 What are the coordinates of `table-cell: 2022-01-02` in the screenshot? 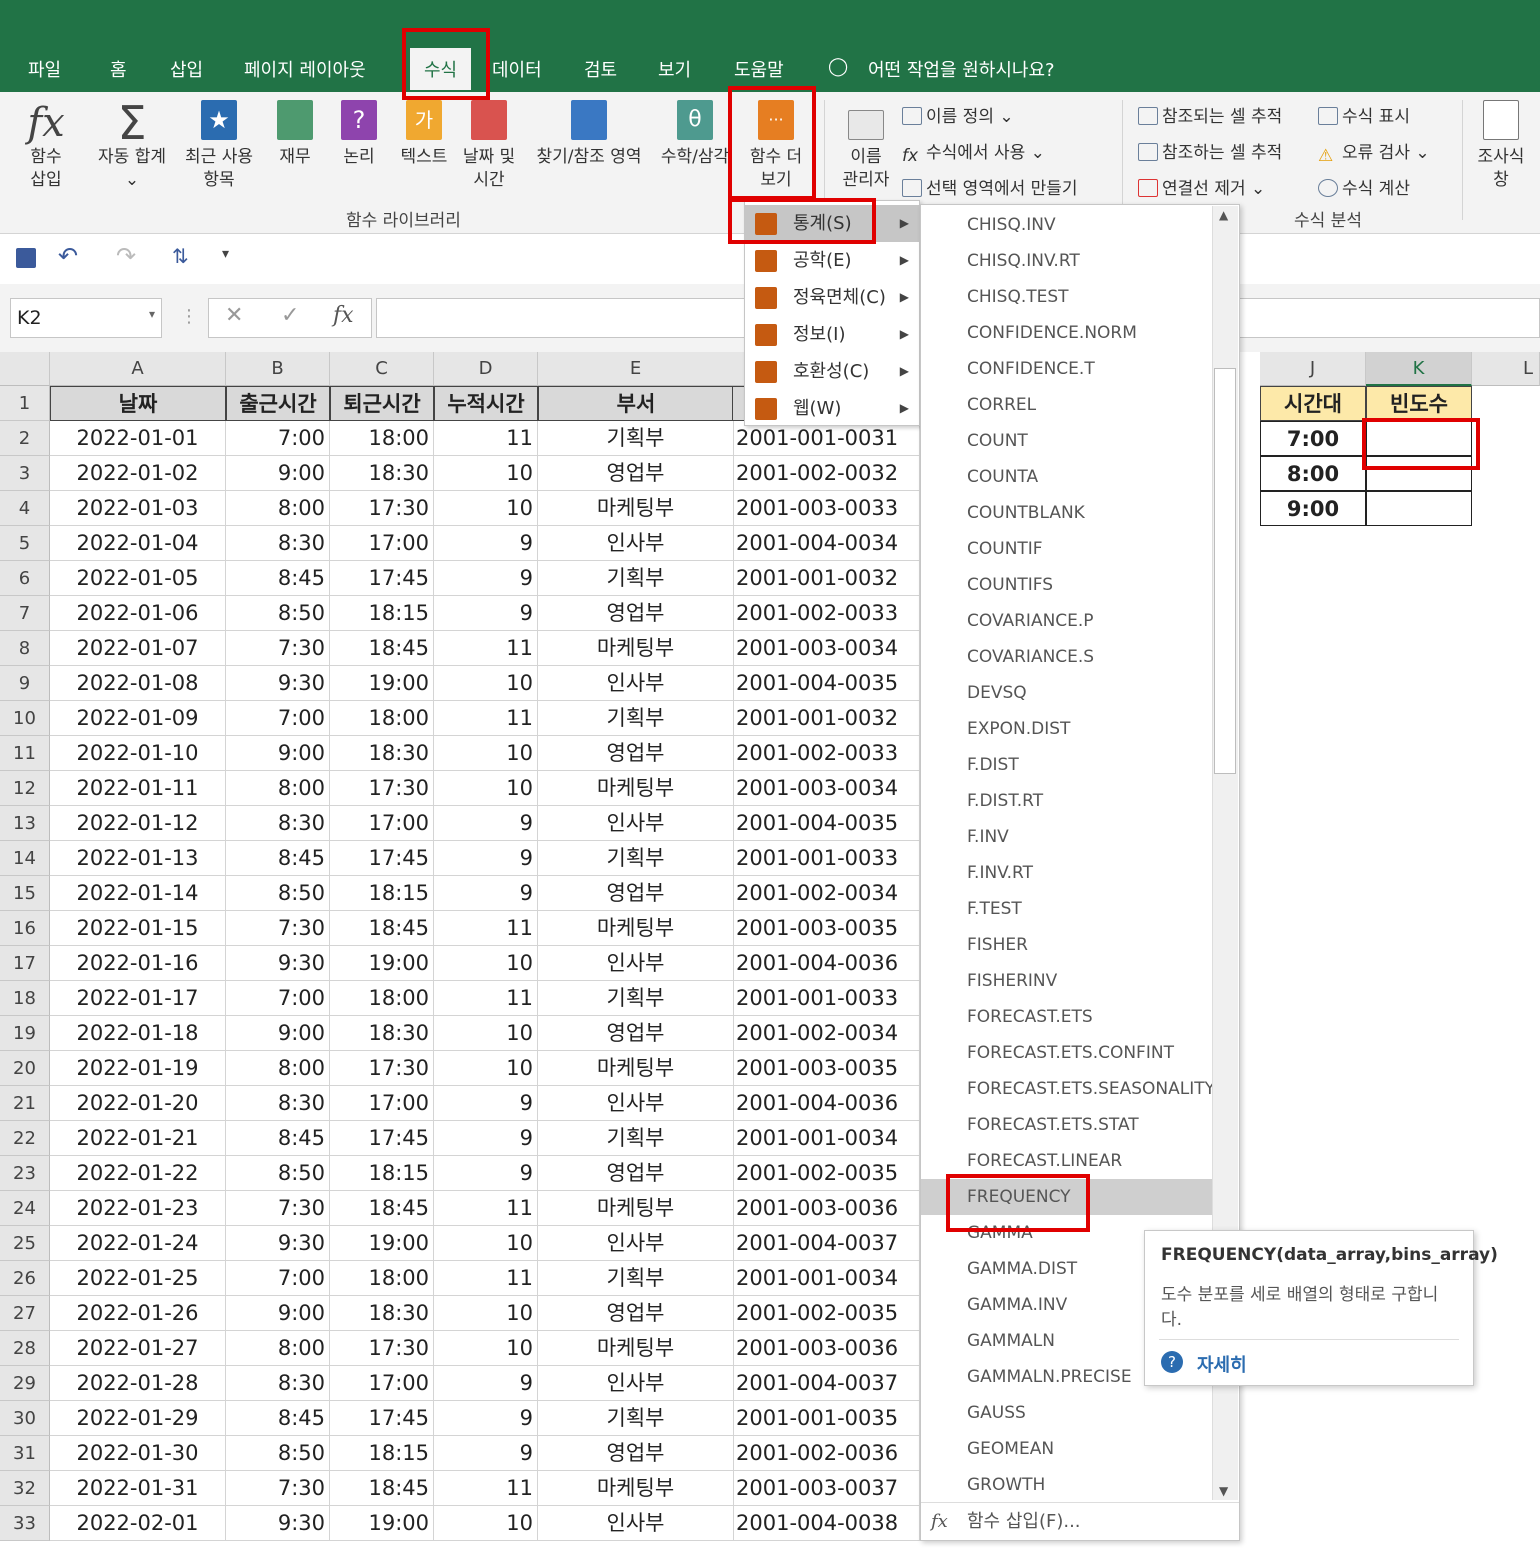 It's located at (138, 473).